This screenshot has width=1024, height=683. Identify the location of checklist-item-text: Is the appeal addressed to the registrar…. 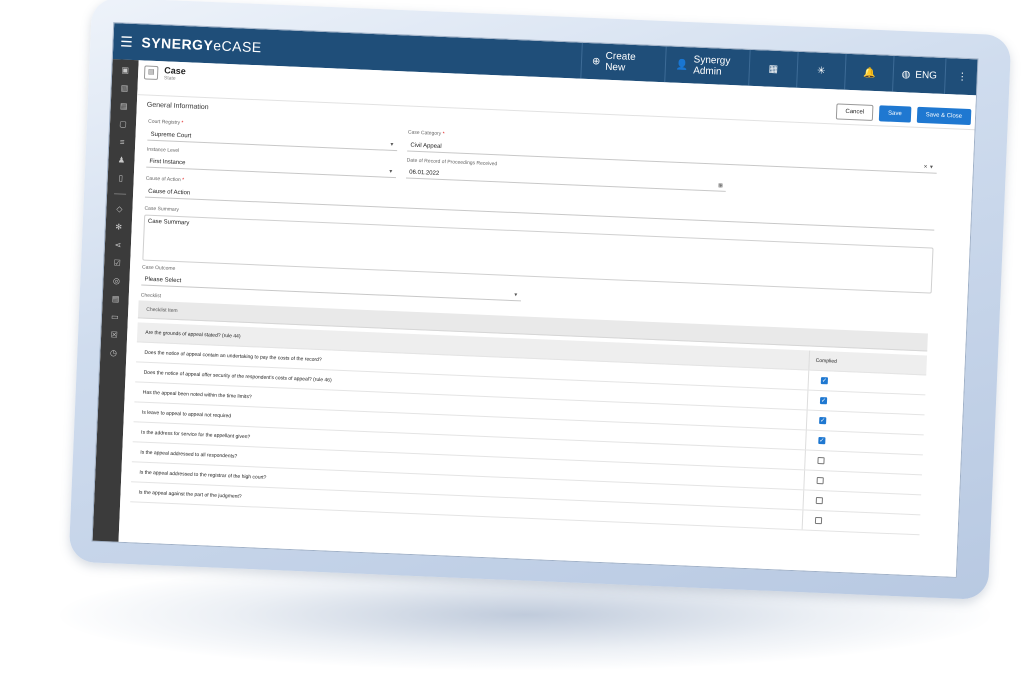
(203, 475).